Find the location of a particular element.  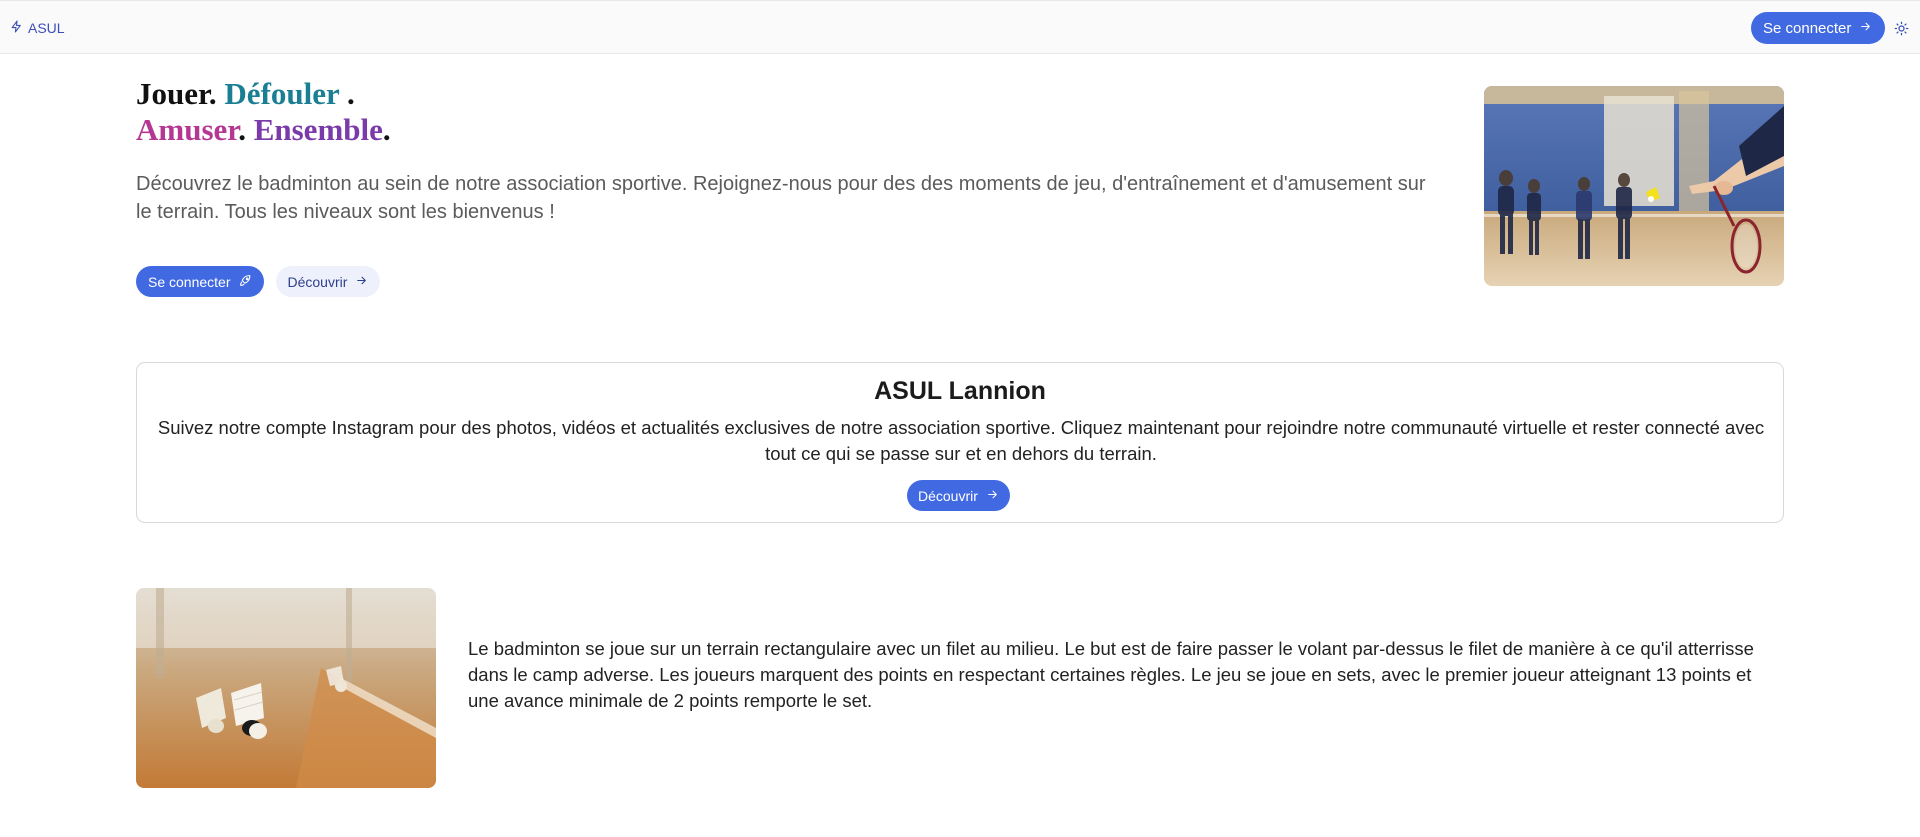

header-login-label: Se connecter is located at coordinates (1807, 28).